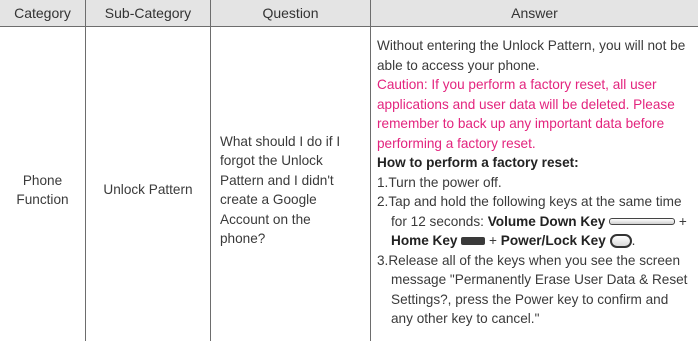  I want to click on header-answer: Answer, so click(534, 13).